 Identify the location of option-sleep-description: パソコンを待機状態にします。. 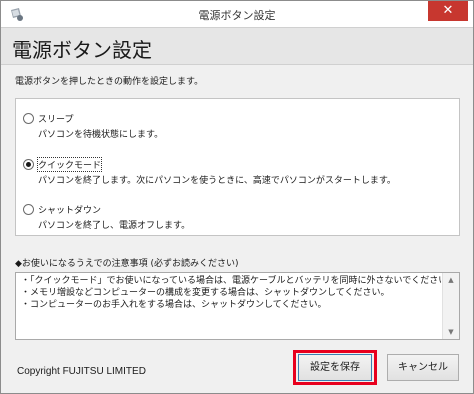
(101, 135).